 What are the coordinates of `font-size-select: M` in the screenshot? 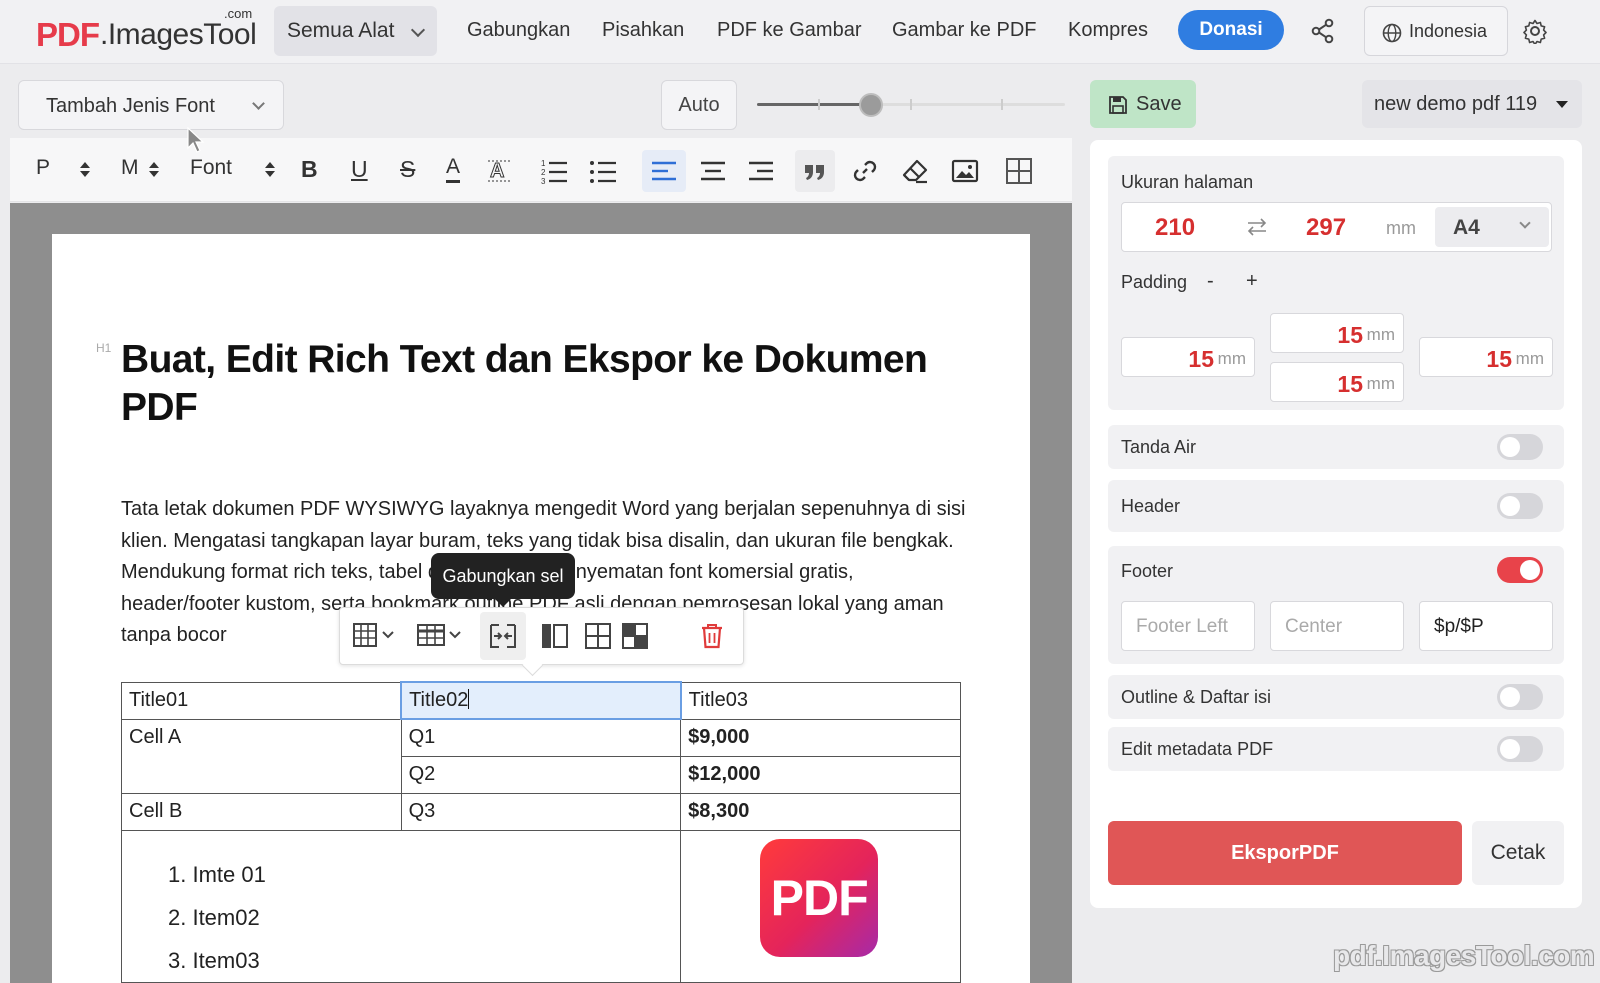 It's located at (130, 171).